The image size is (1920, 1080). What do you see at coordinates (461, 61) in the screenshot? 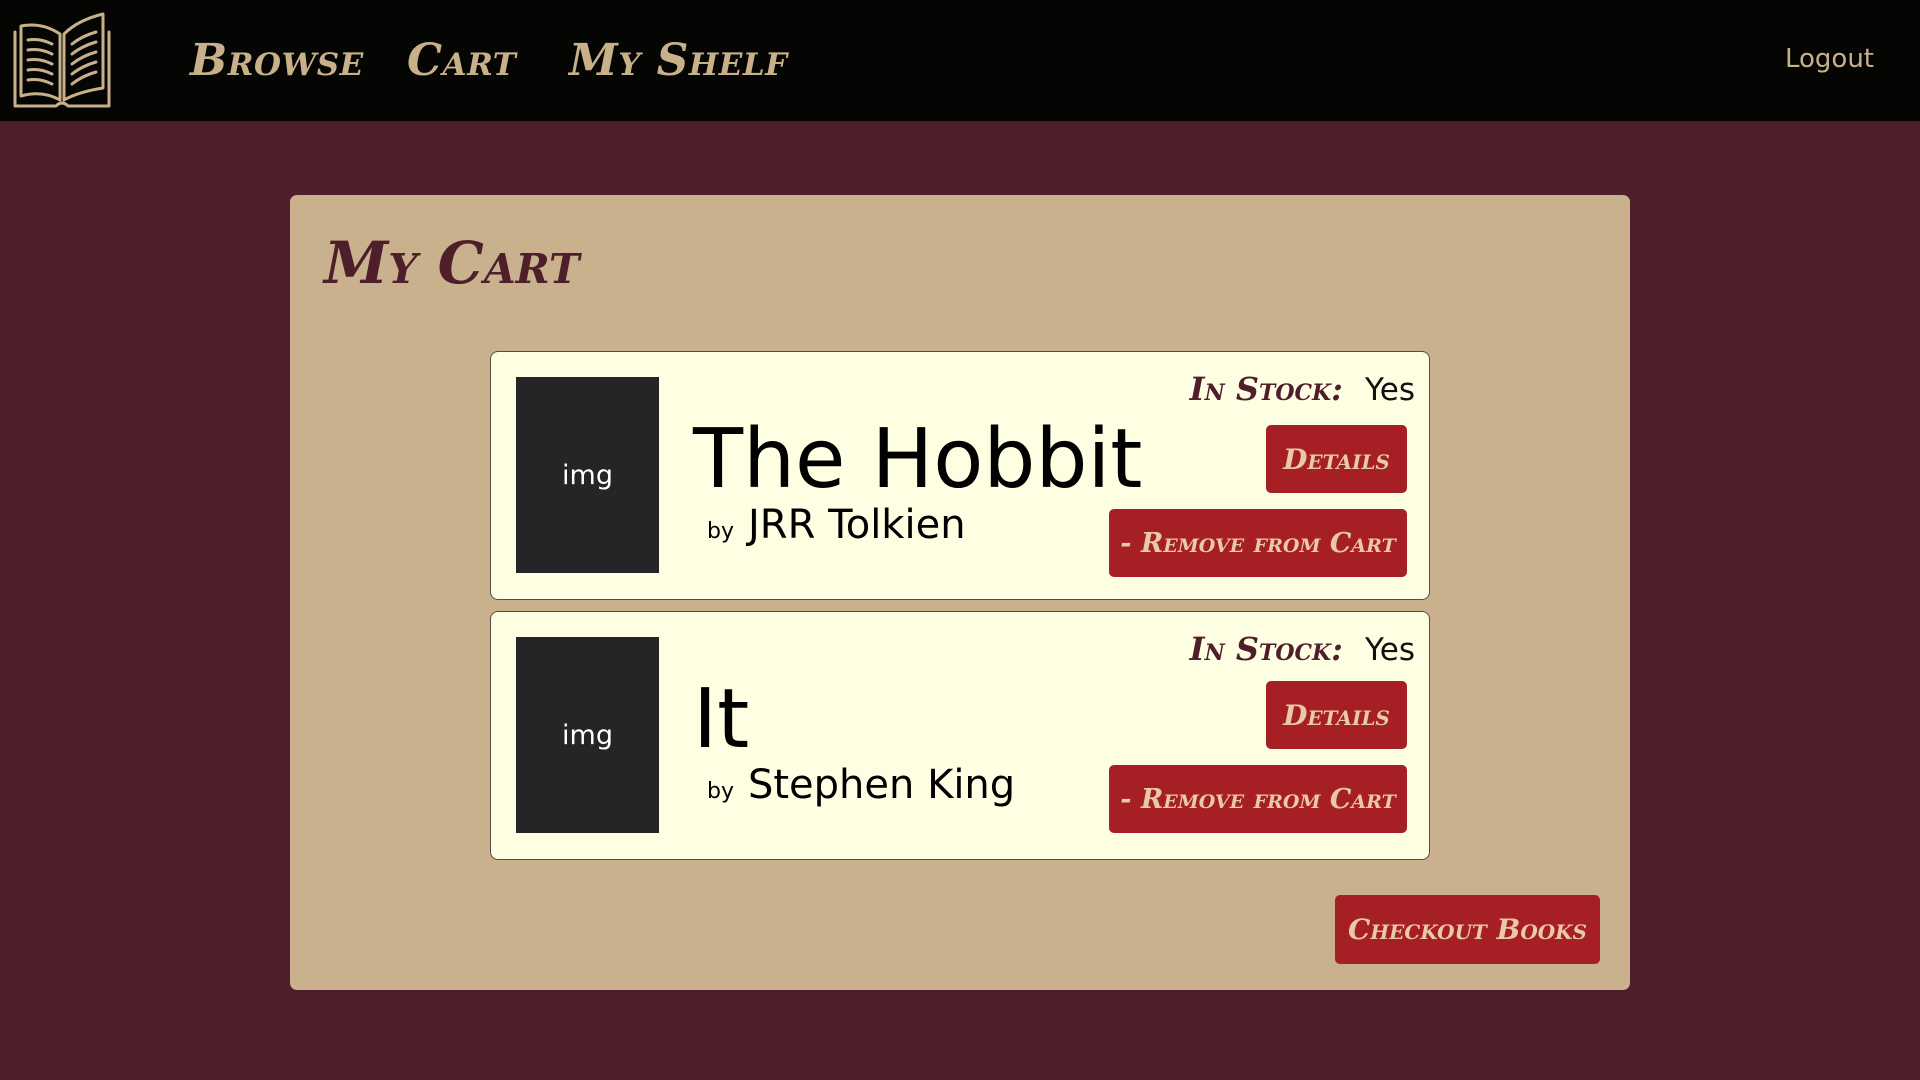
I see `nav-cart-link: Cart` at bounding box center [461, 61].